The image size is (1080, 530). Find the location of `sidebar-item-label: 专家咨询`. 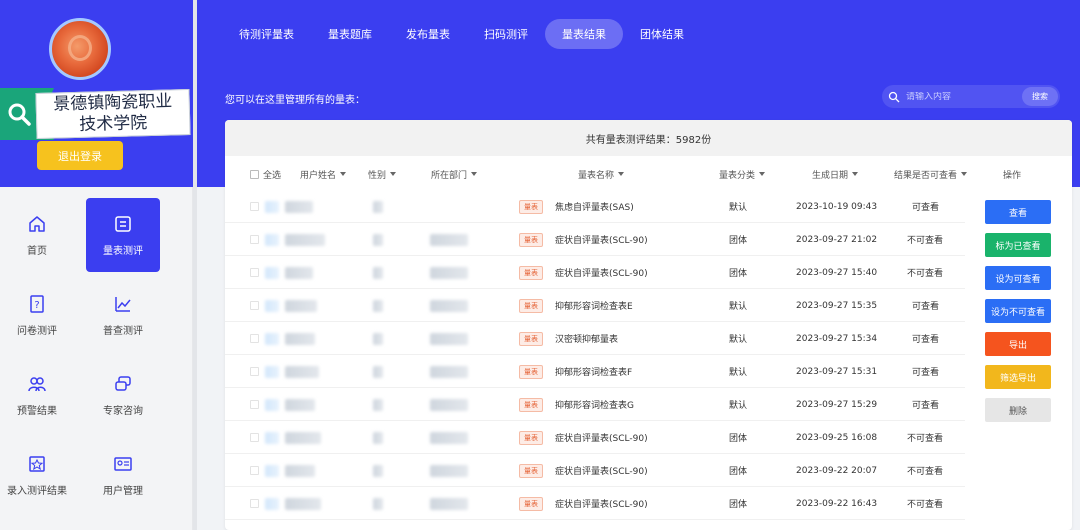

sidebar-item-label: 专家咨询 is located at coordinates (123, 411).